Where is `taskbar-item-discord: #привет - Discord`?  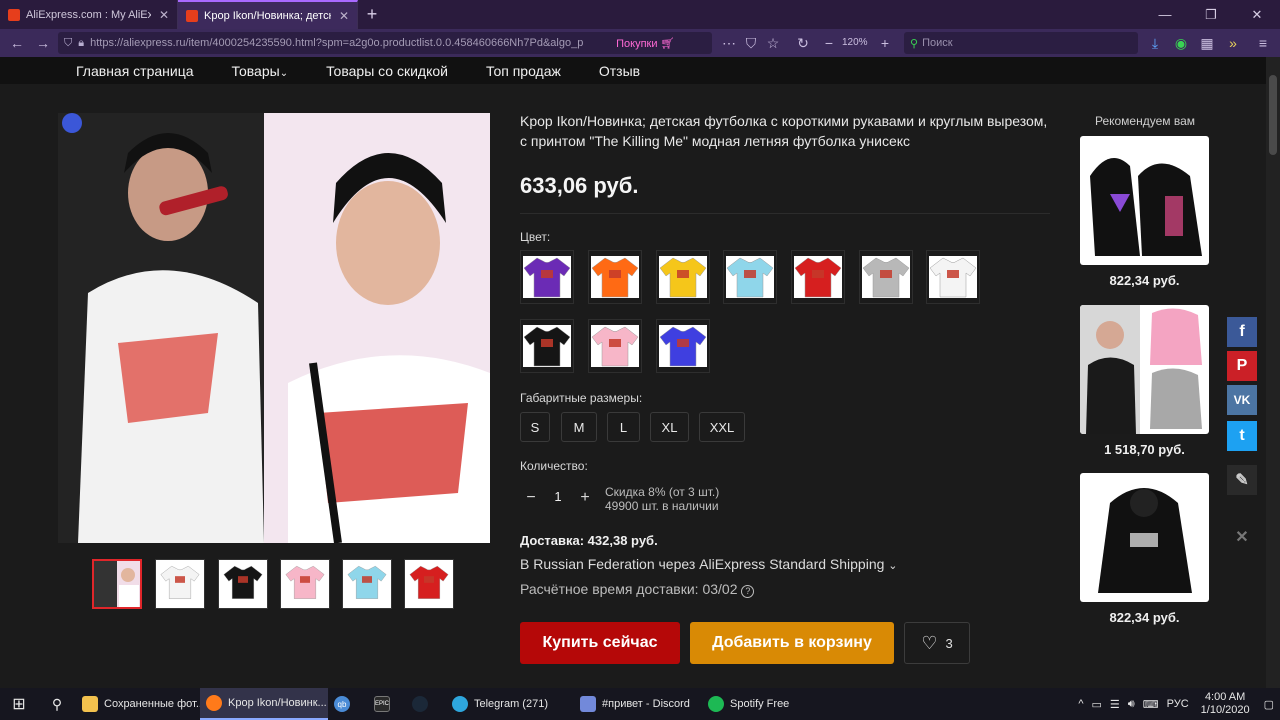 taskbar-item-discord: #привет - Discord is located at coordinates (638, 704).